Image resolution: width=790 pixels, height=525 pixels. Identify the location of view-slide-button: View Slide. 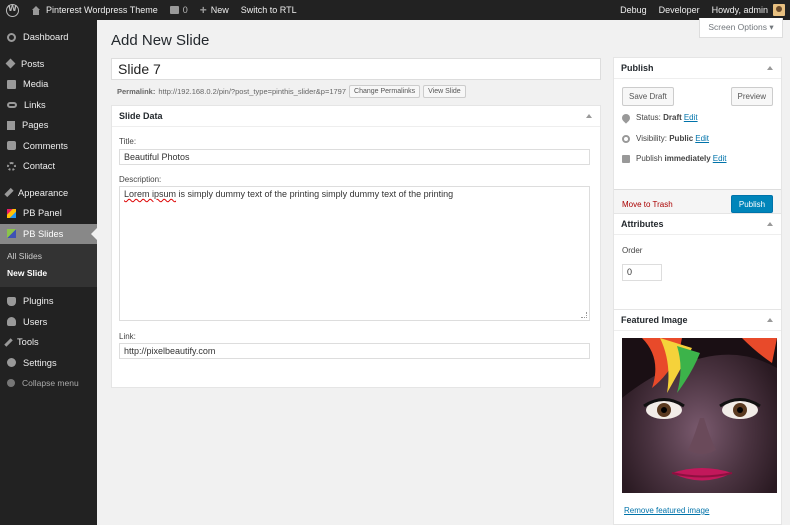
(444, 91).